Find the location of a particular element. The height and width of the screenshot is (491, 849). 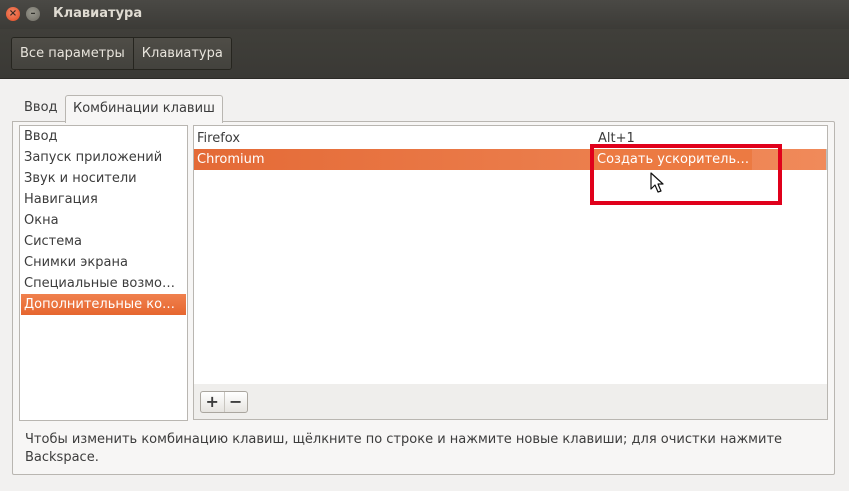

minimize-icon: – is located at coordinates (33, 13).